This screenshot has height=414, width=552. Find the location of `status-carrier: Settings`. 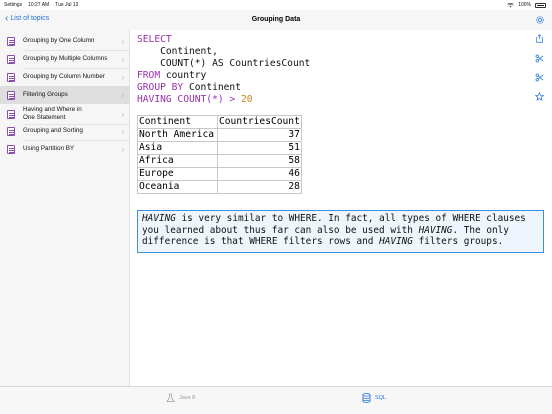

status-carrier: Settings is located at coordinates (13, 5).